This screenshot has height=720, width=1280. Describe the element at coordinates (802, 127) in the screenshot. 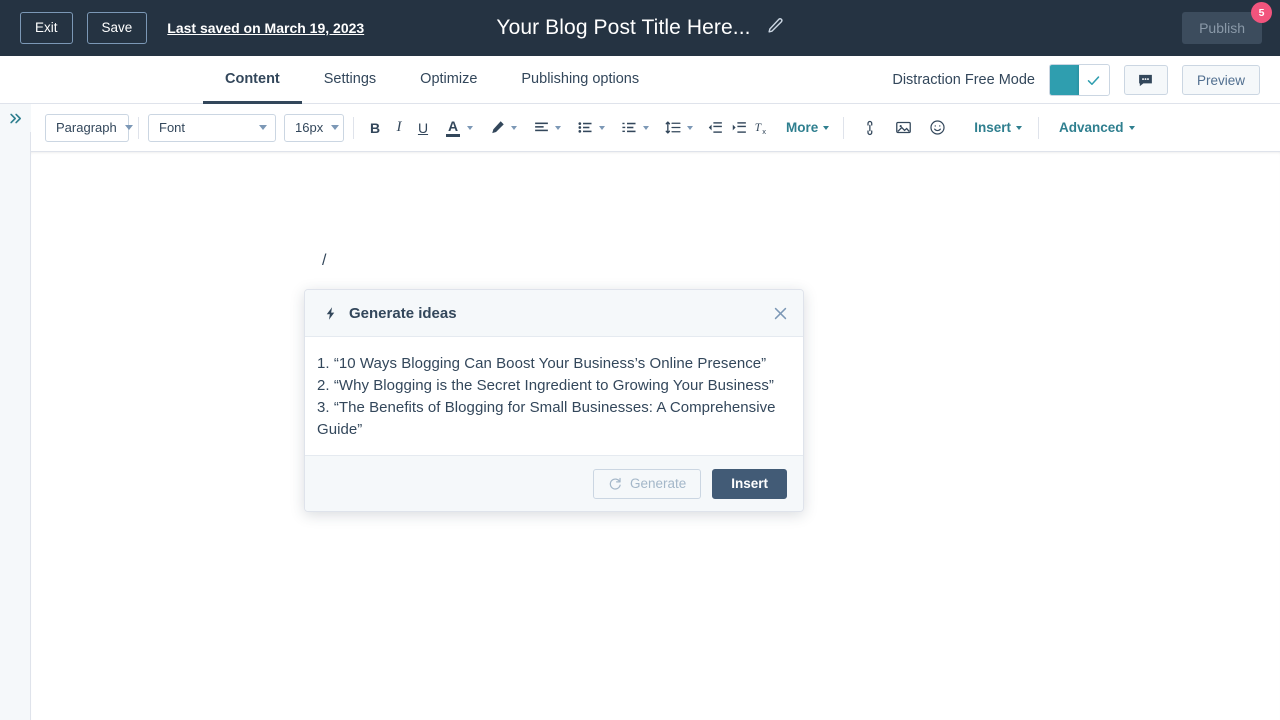

I see `more-button: More` at that location.